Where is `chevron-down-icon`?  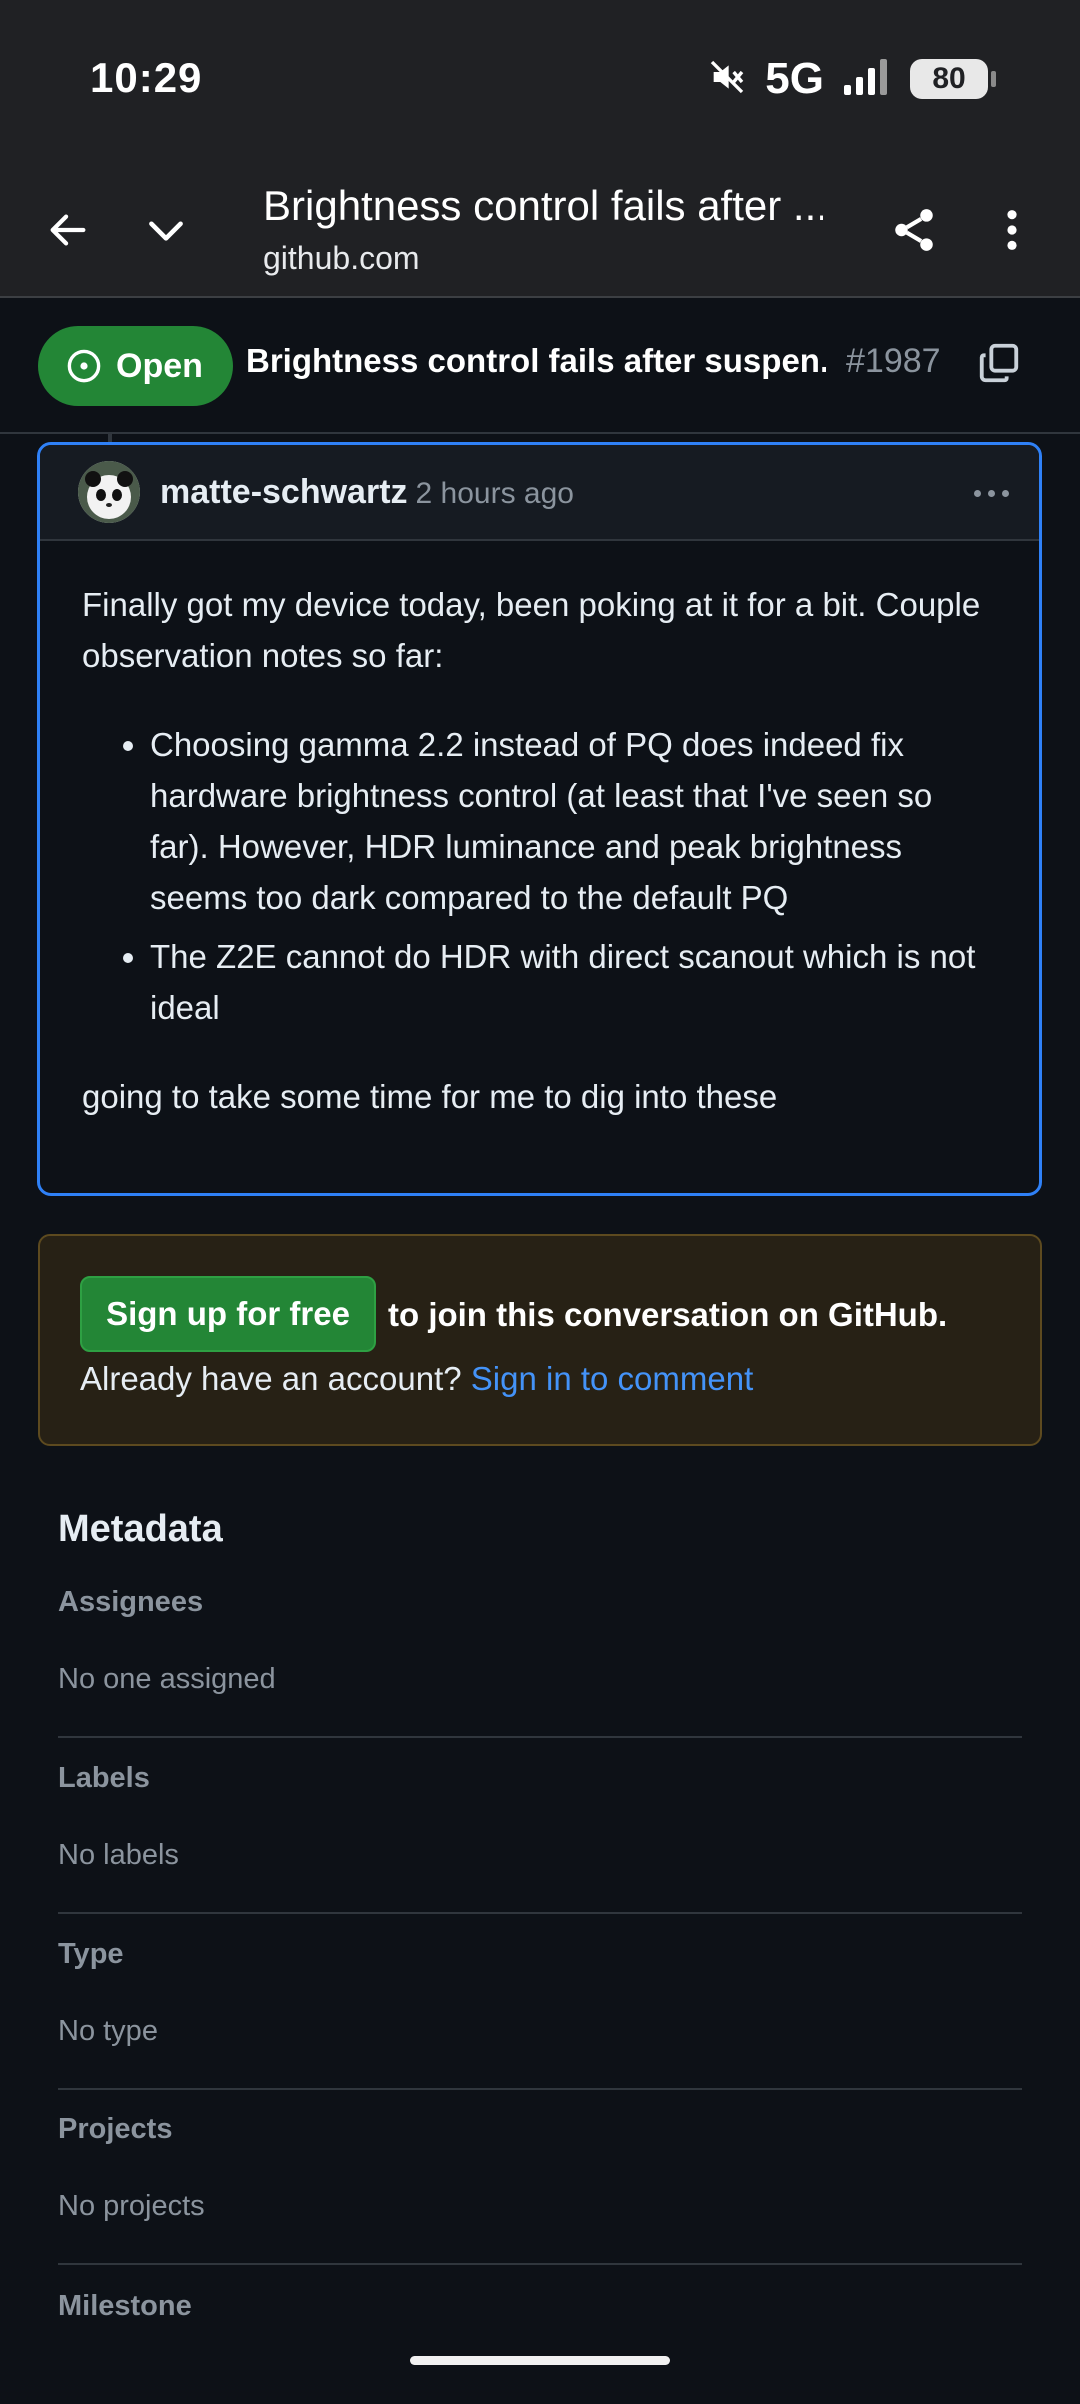 chevron-down-icon is located at coordinates (166, 231).